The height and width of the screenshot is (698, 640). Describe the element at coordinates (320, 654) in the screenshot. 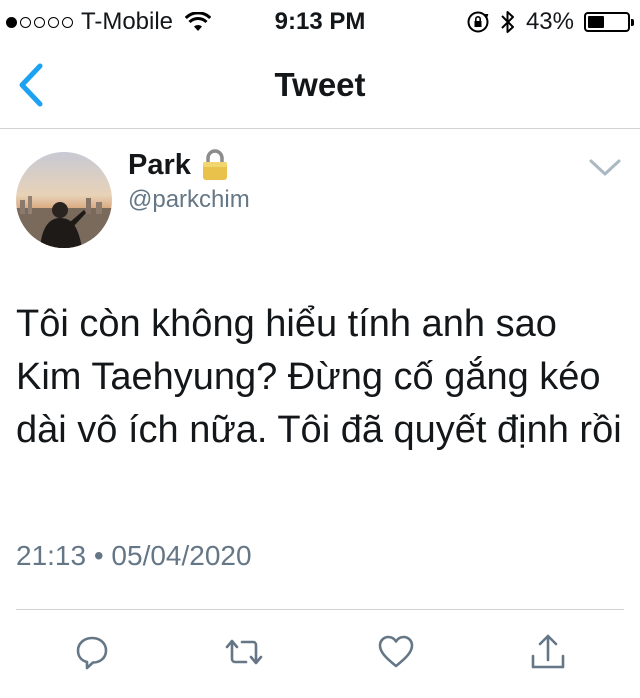

I see `tweet-actions` at that location.